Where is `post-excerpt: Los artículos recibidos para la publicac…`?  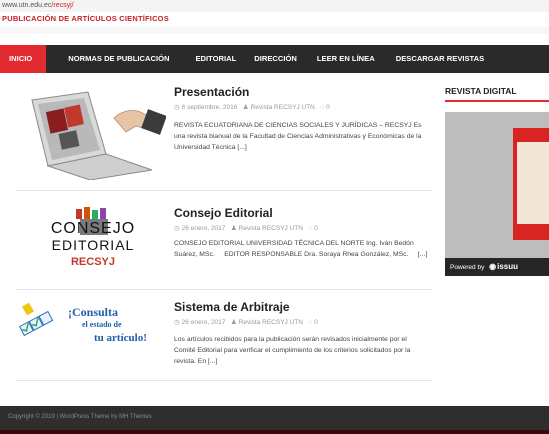
post-excerpt: Los artículos recibidos para la publicac… is located at coordinates (292, 350).